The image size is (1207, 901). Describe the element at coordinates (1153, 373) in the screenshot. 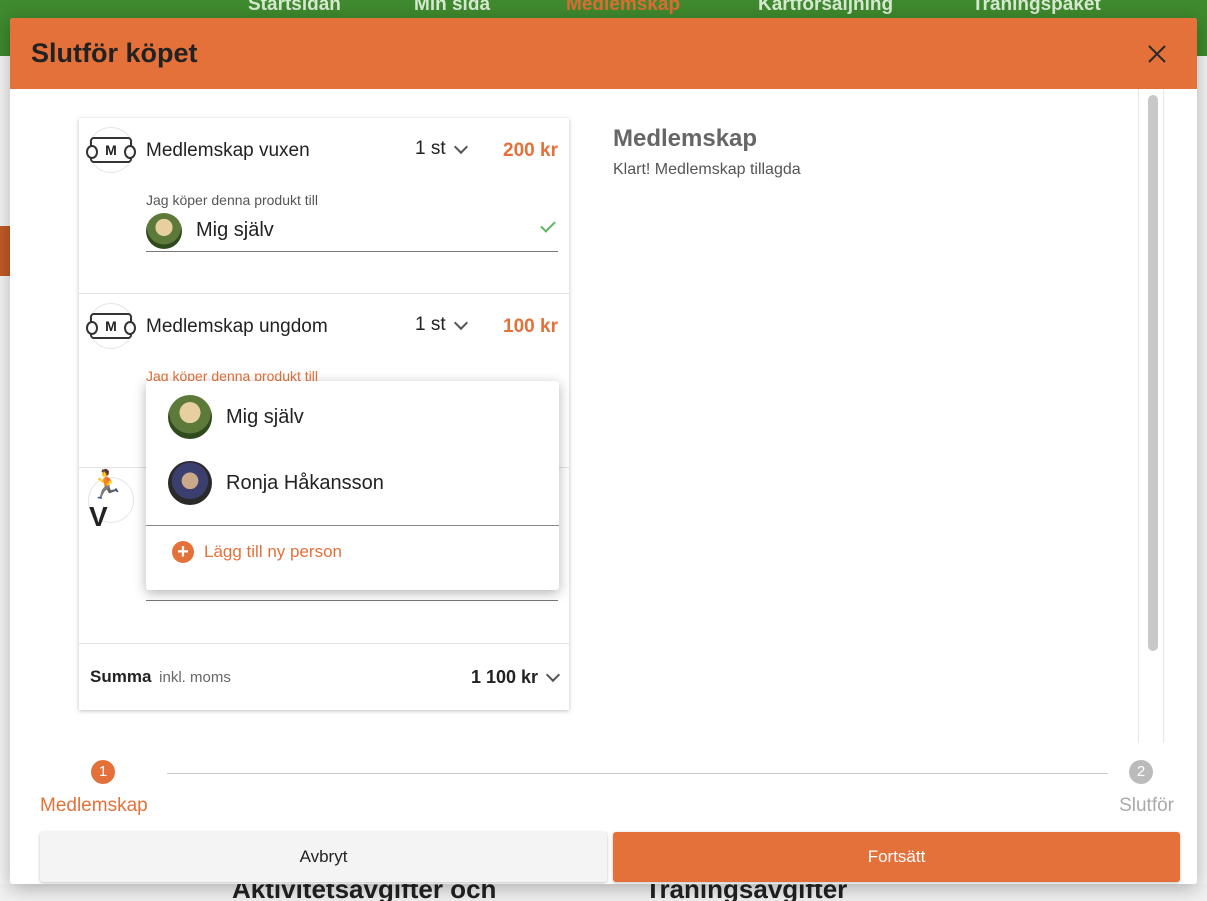

I see `scrollbar-thumb` at that location.